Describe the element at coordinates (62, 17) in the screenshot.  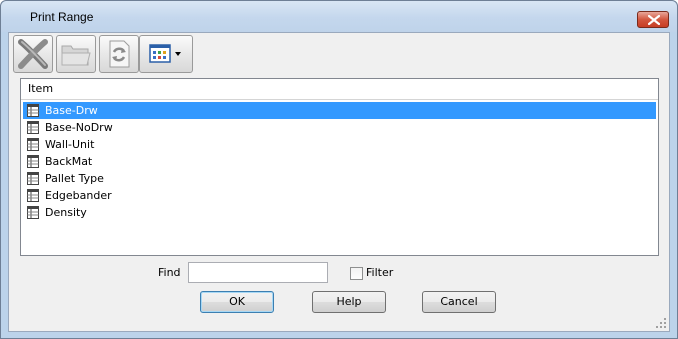
I see `window-title: Print Range` at that location.